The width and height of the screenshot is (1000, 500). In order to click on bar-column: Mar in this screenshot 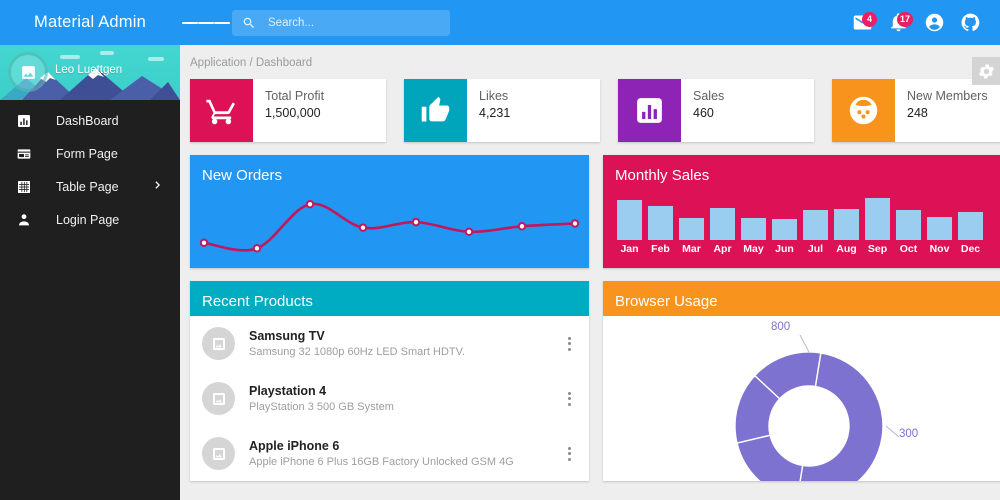, I will do `click(691, 224)`.